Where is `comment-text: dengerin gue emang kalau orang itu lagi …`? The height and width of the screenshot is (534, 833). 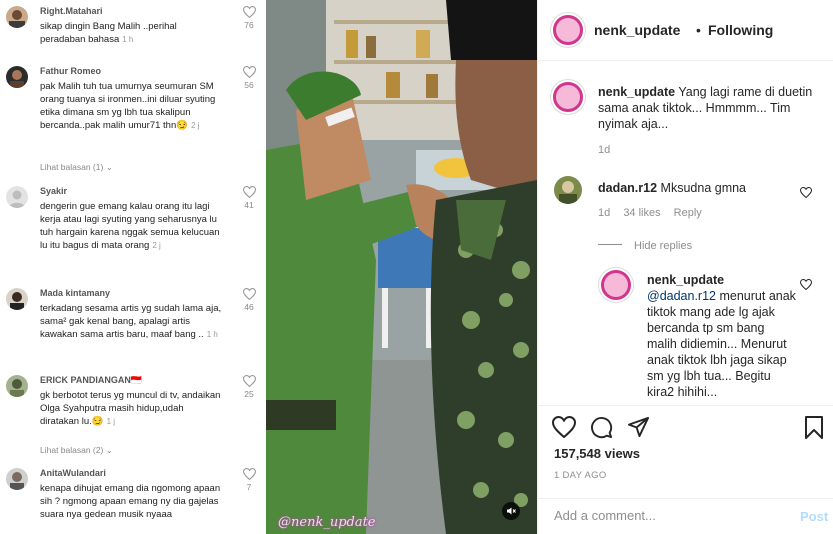 comment-text: dengerin gue emang kalau orang itu lagi … is located at coordinates (130, 226).